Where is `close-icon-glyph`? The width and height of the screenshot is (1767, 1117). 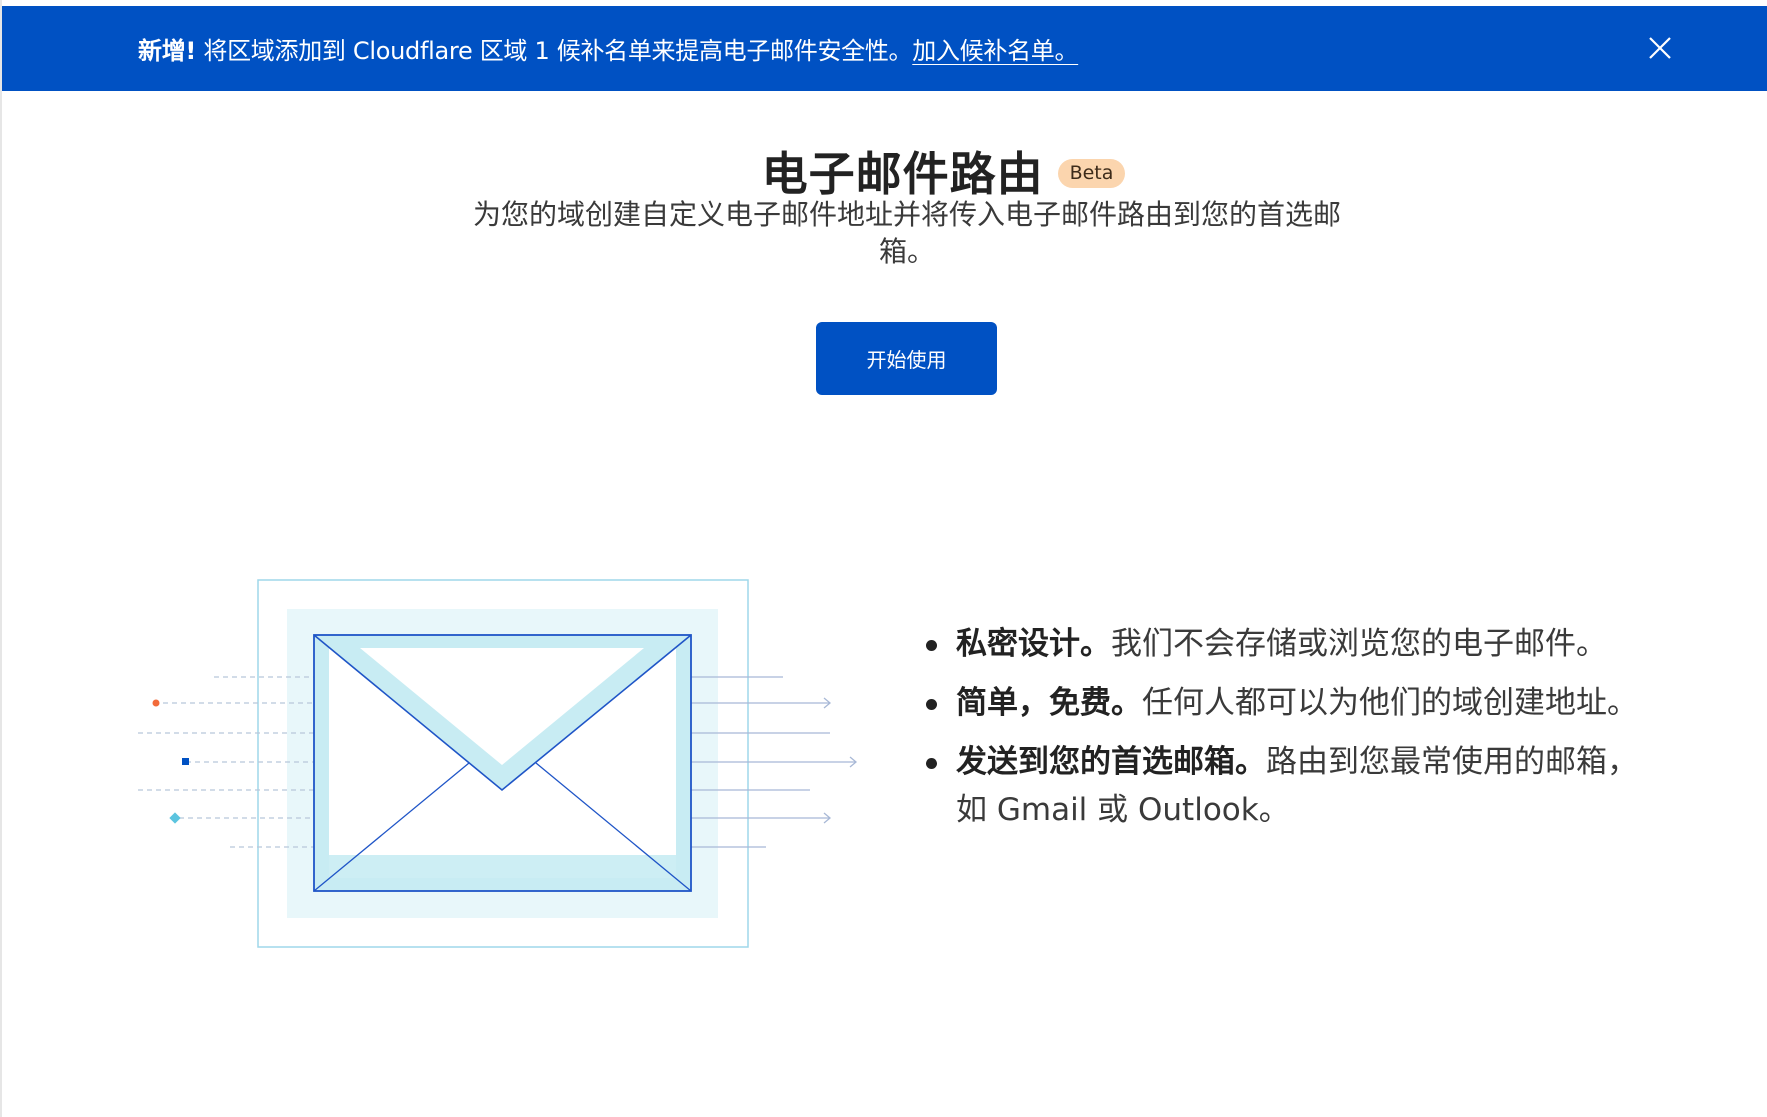
close-icon-glyph is located at coordinates (1660, 48).